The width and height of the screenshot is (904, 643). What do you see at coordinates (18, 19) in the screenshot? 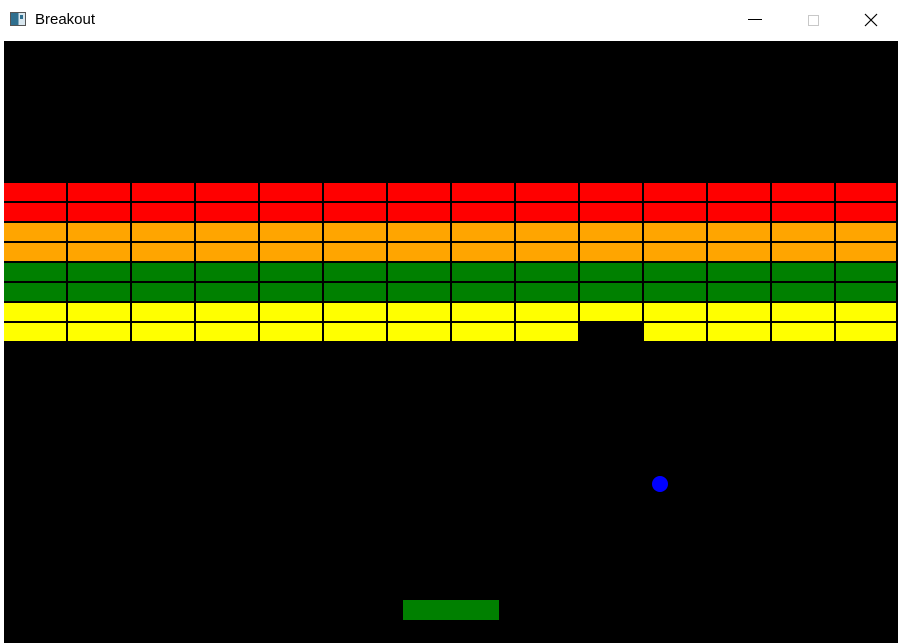
I see `app-window-icon` at bounding box center [18, 19].